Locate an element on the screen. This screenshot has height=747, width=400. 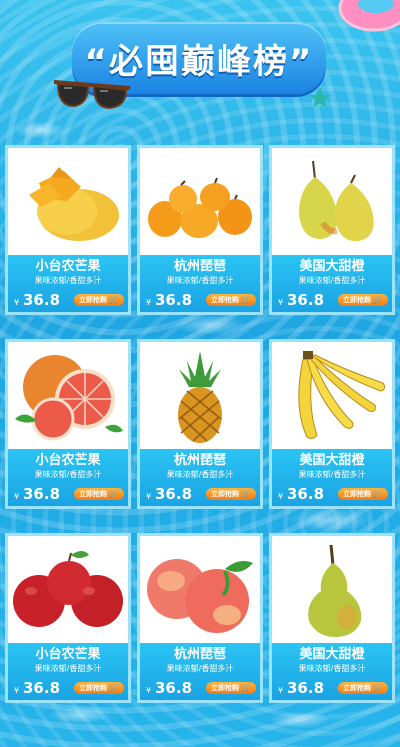
apple-icon is located at coordinates (68, 588).